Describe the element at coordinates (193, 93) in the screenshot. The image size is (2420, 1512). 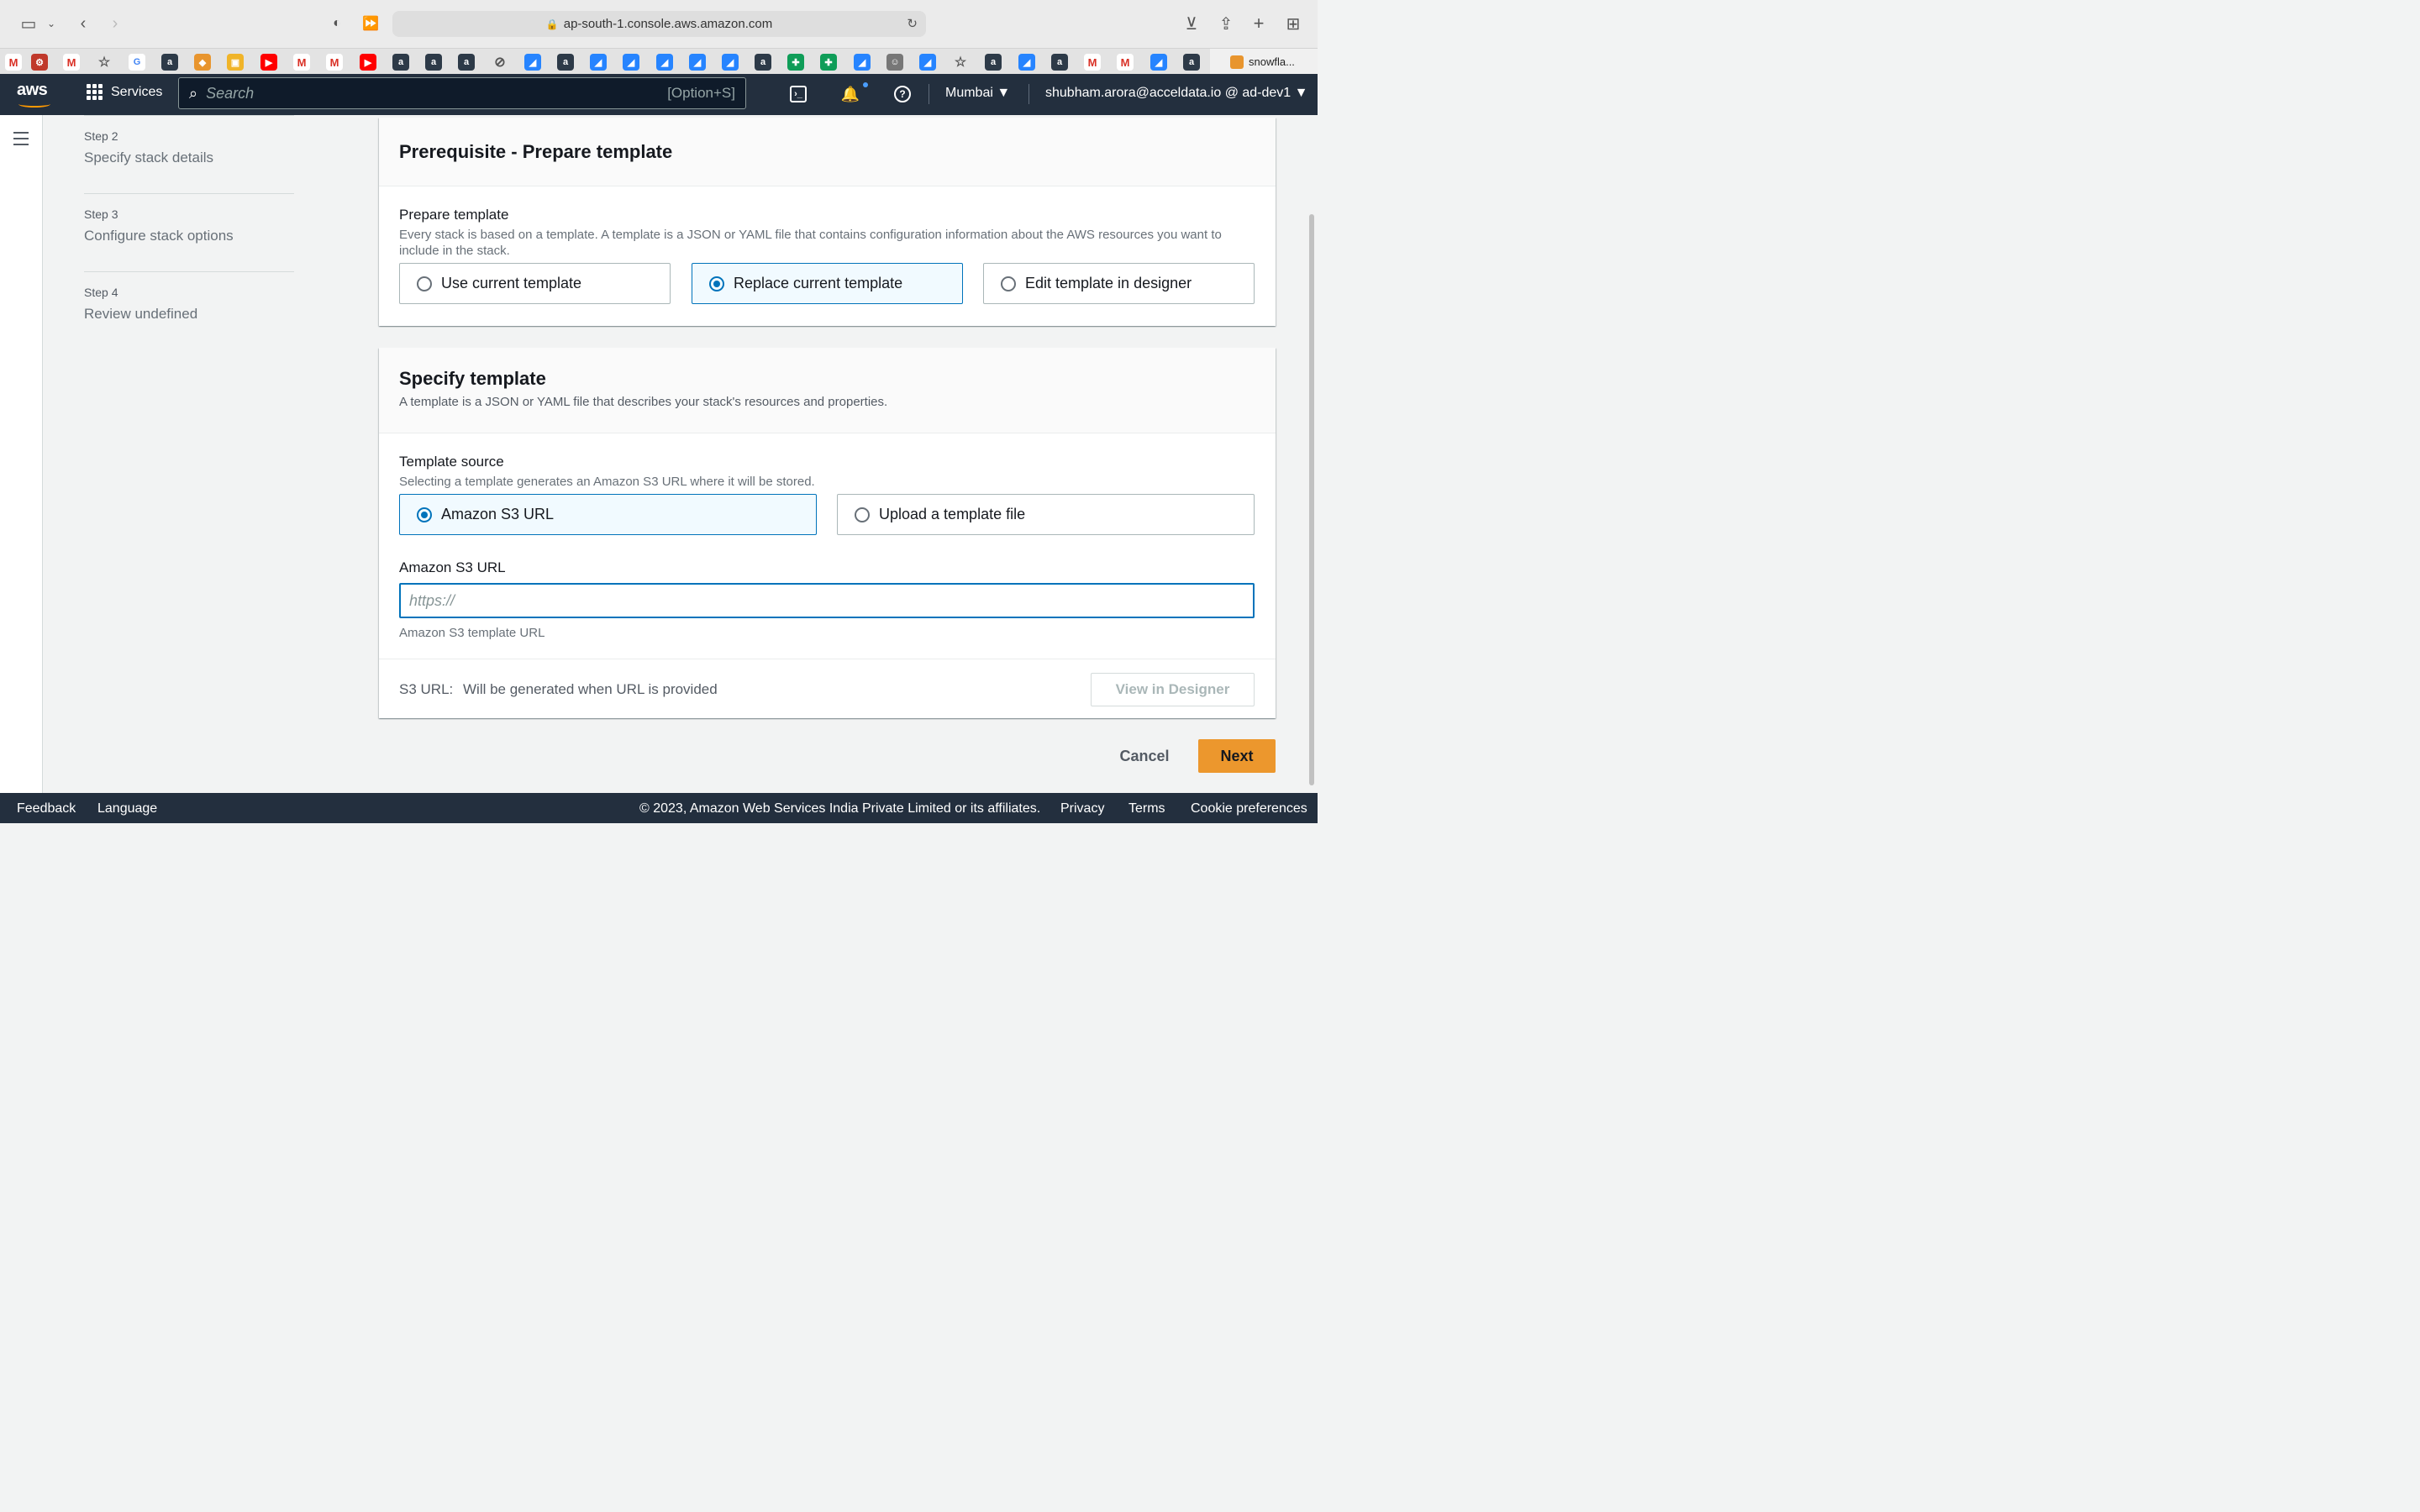
I see `search-icon: ⌕` at that location.